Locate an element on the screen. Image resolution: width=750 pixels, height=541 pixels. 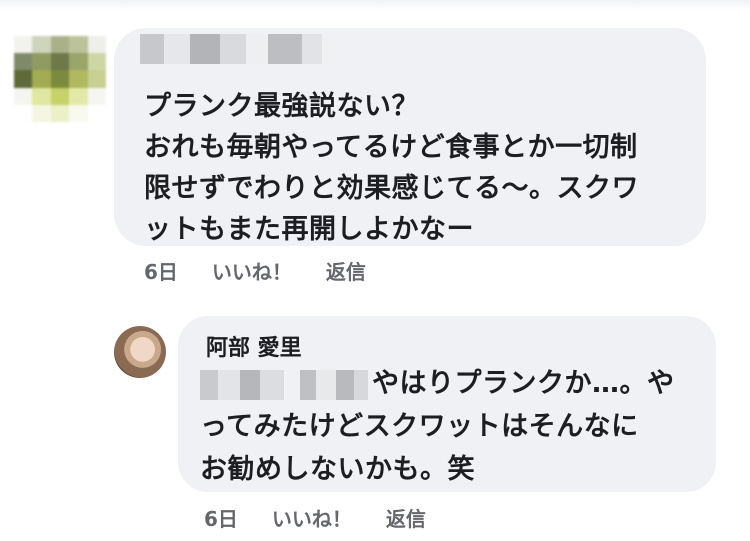
reply-author-name: 阿部 愛里 is located at coordinates (254, 346).